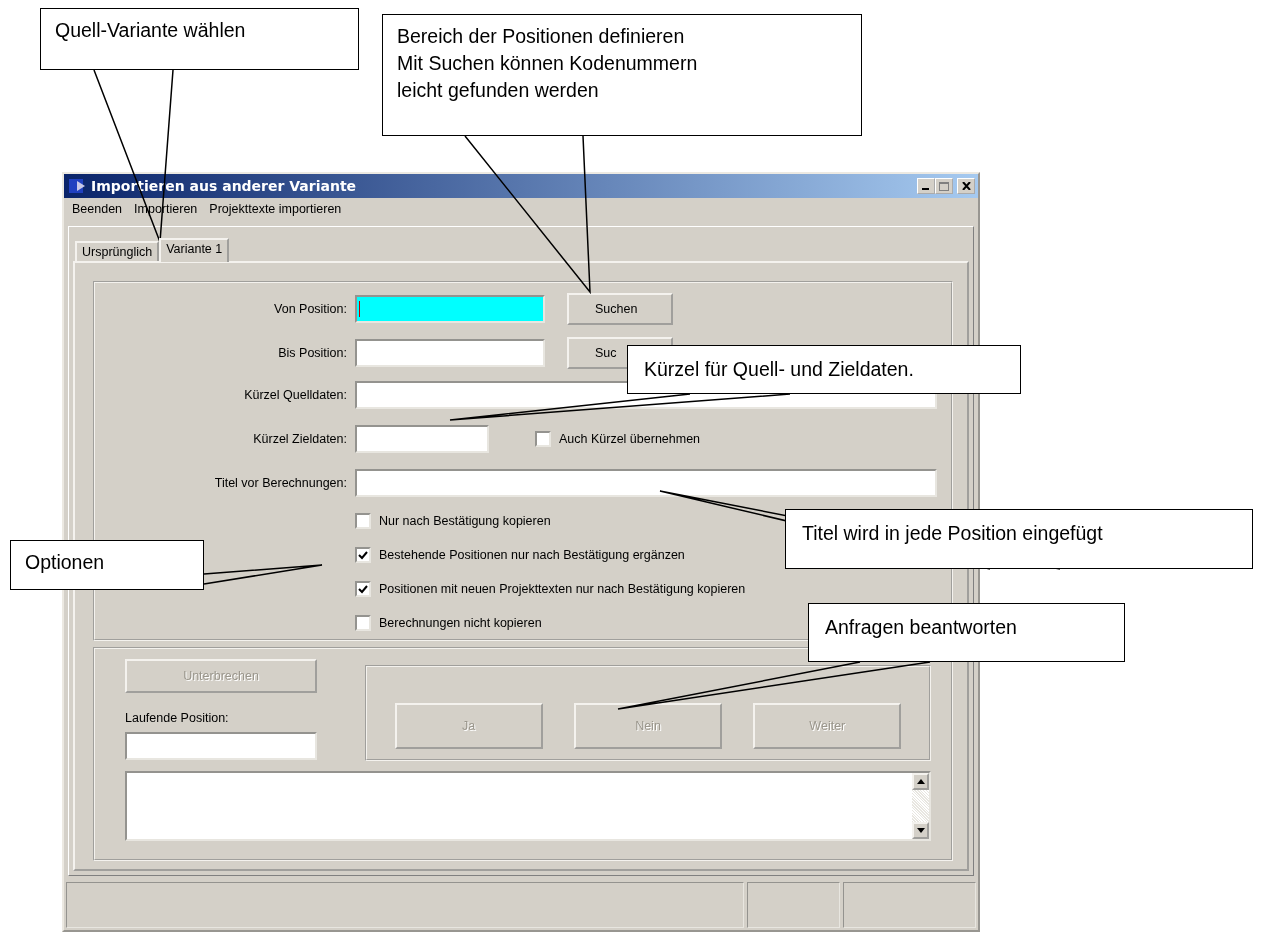  What do you see at coordinates (299, 439) in the screenshot?
I see `field-label: Kürzel Zieldaten:` at bounding box center [299, 439].